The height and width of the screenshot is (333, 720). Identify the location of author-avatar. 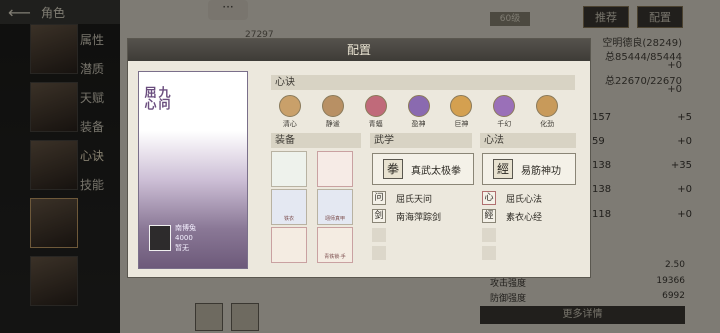
(160, 238).